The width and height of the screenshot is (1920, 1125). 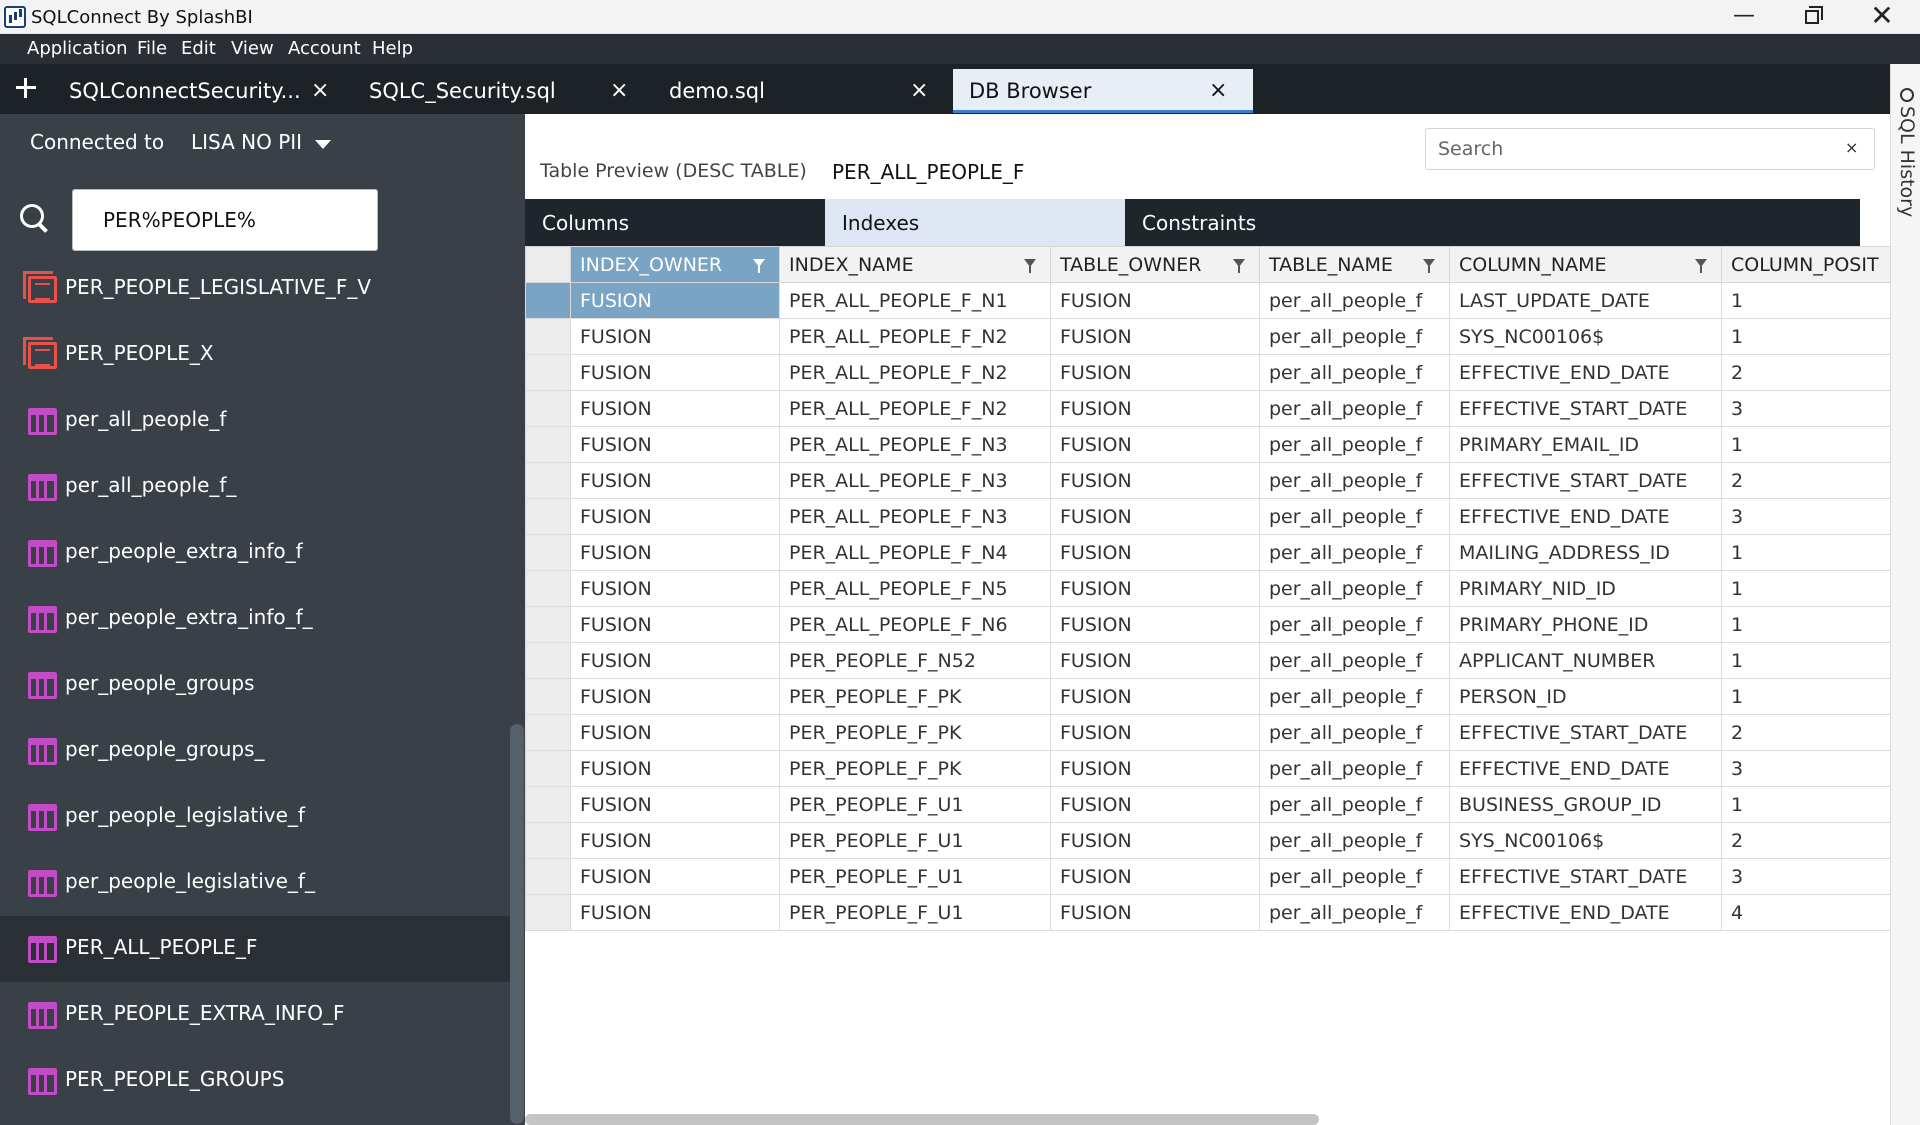 I want to click on table-cell: SYS_NC00106$, so click(x=1585, y=840).